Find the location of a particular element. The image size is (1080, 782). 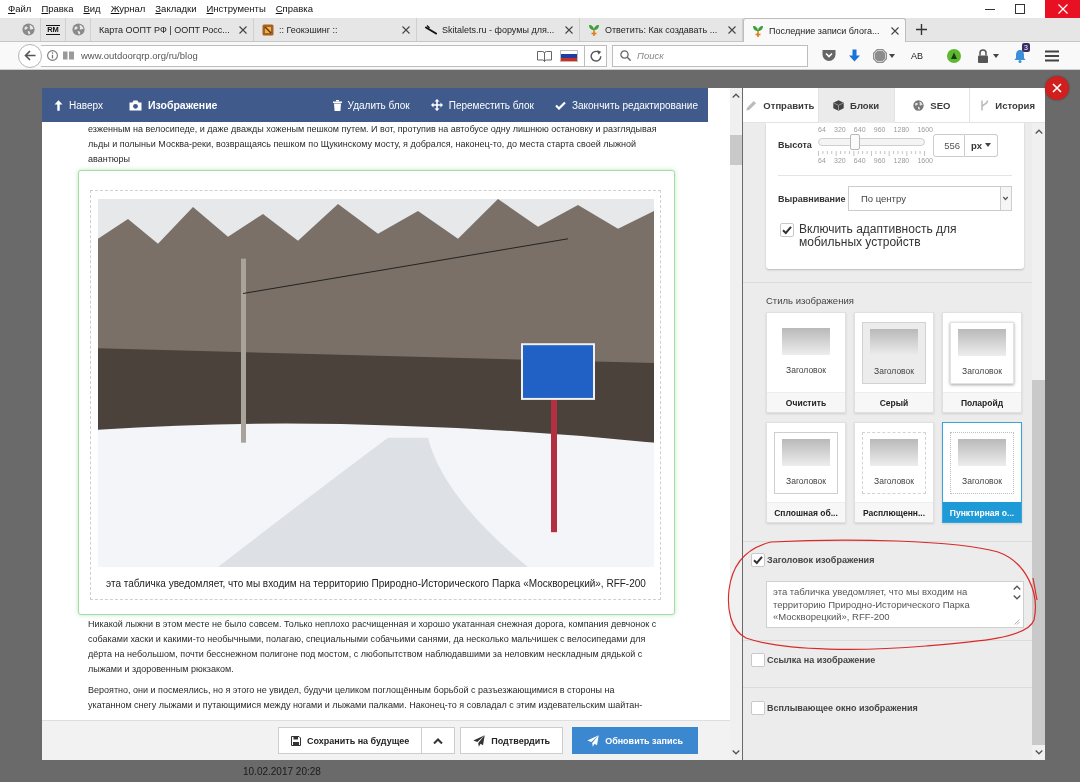

pocket-icon is located at coordinates (829, 55).